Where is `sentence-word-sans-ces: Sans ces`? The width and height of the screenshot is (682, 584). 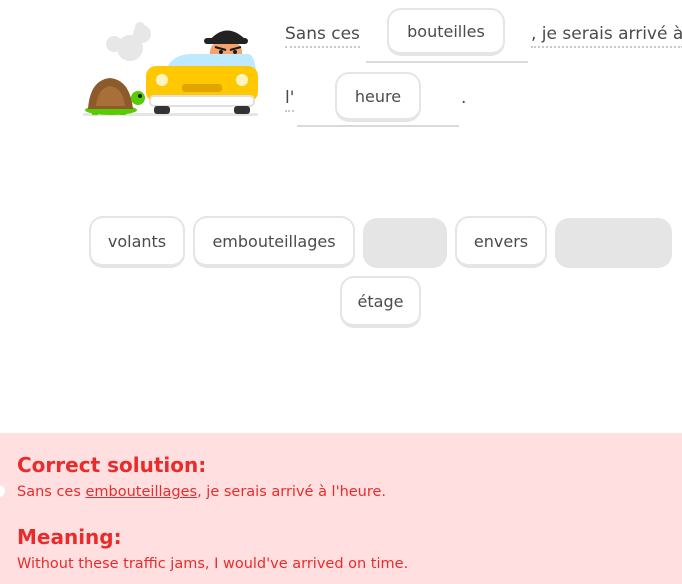
sentence-word-sans-ces: Sans ces is located at coordinates (322, 36).